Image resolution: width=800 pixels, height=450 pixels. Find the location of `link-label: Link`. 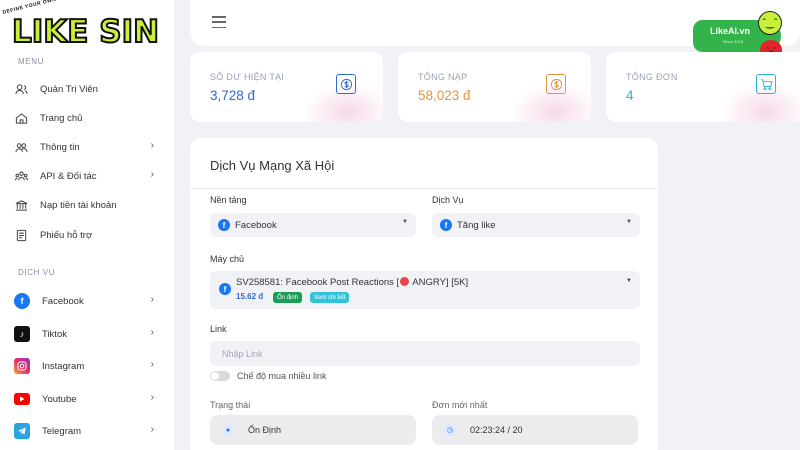

link-label: Link is located at coordinates (218, 329).